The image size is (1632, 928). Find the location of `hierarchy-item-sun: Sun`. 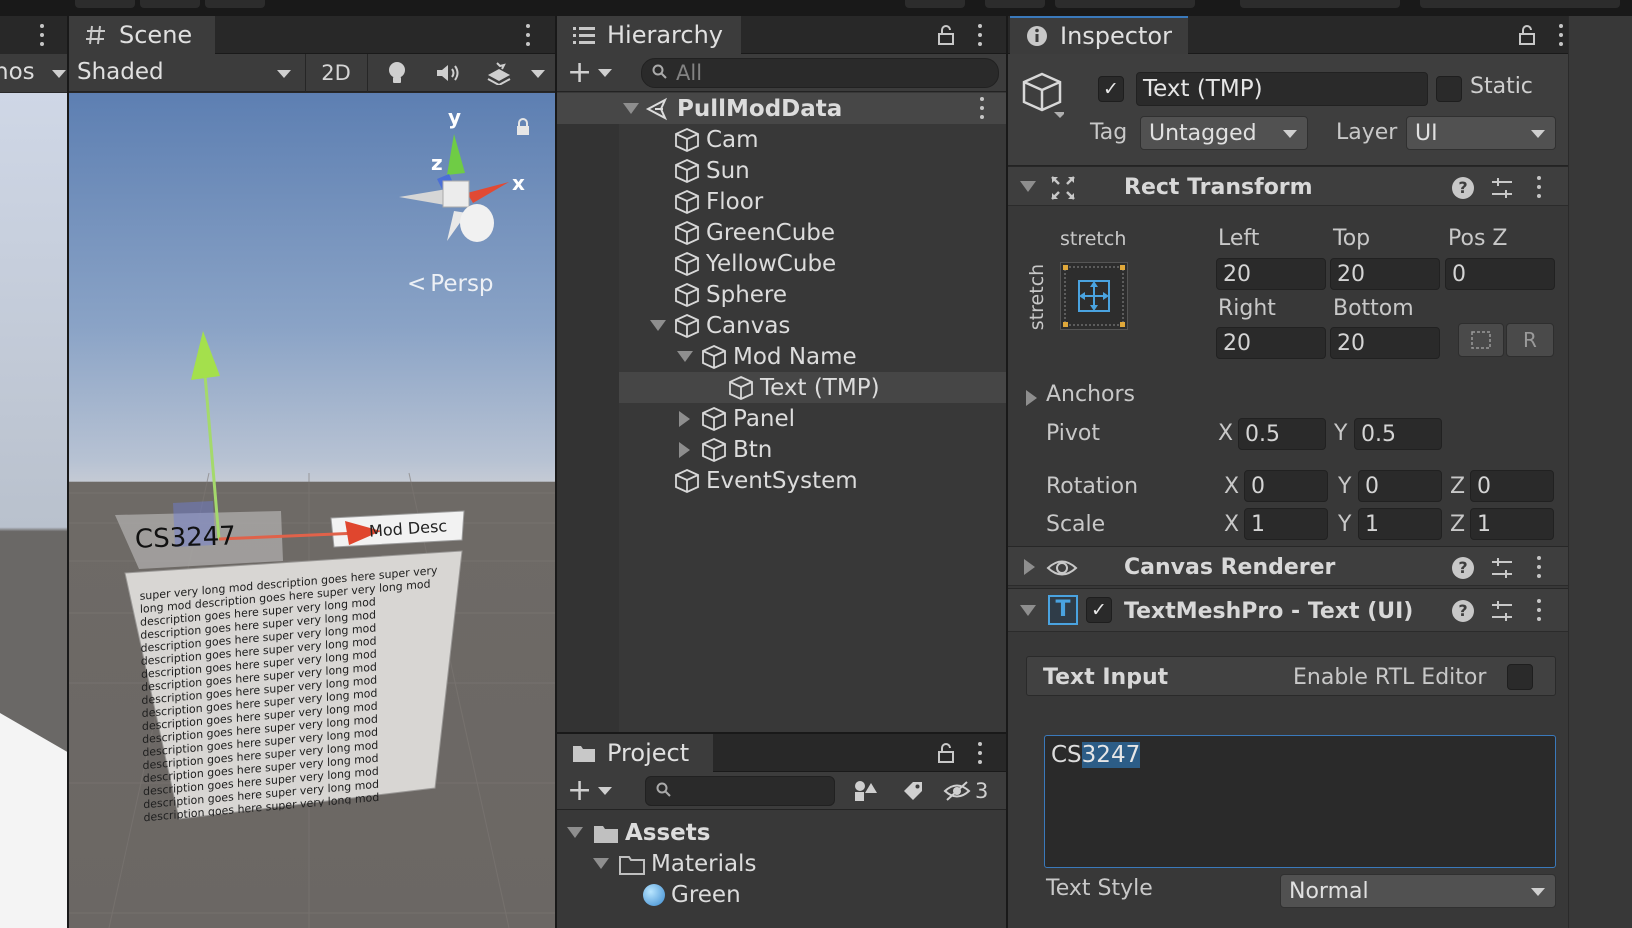

hierarchy-item-sun: Sun is located at coordinates (781, 170).